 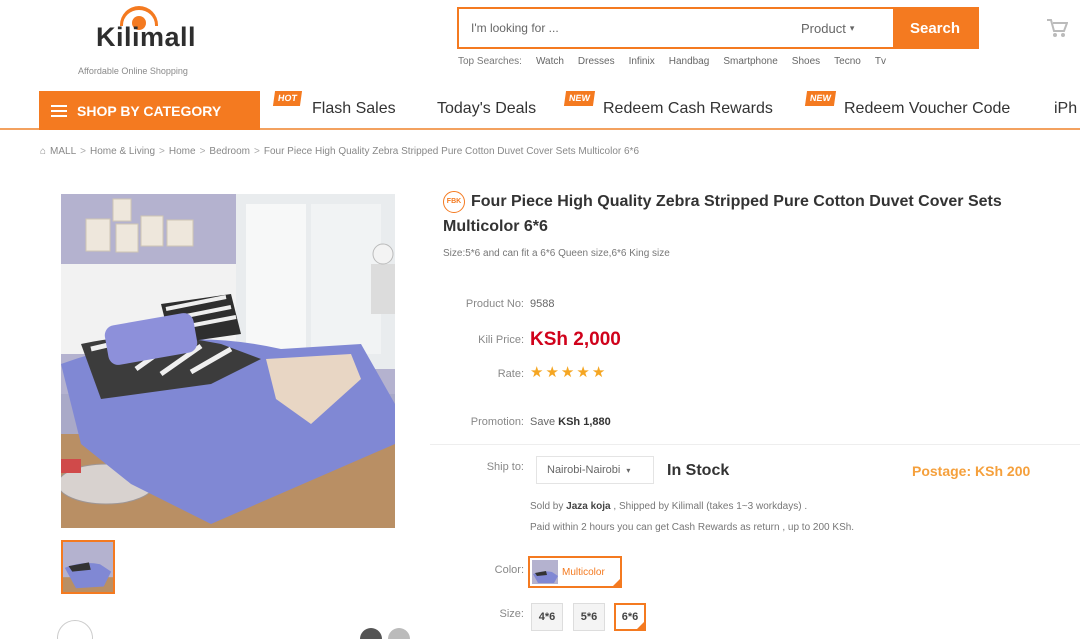 What do you see at coordinates (287, 98) in the screenshot?
I see `hot-badge: HOT` at bounding box center [287, 98].